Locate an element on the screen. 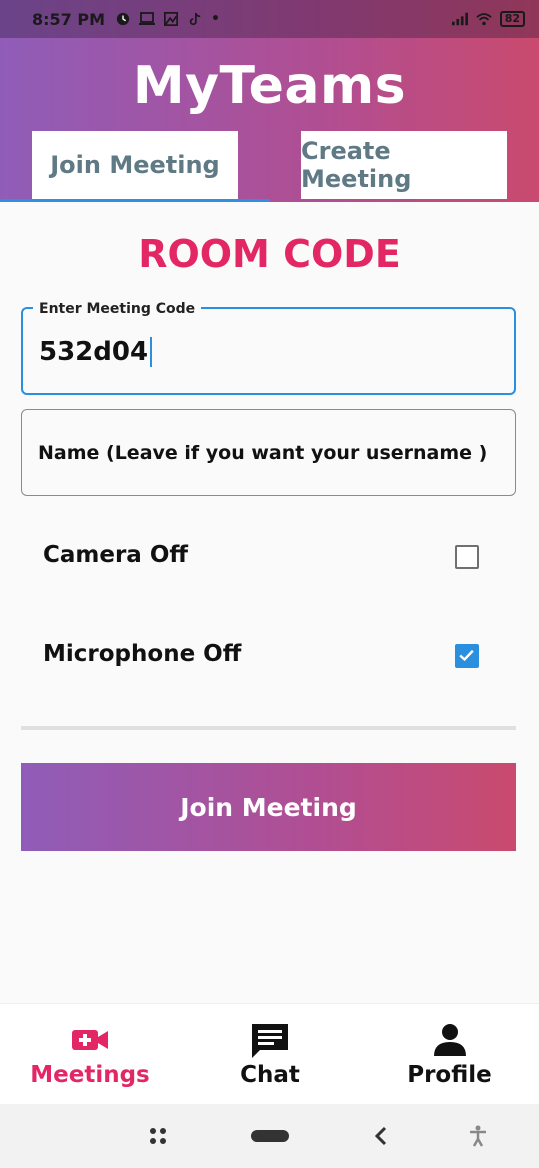 Image resolution: width=539 pixels, height=1168 pixels. nav-label-meetings: Meetings is located at coordinates (90, 1075).